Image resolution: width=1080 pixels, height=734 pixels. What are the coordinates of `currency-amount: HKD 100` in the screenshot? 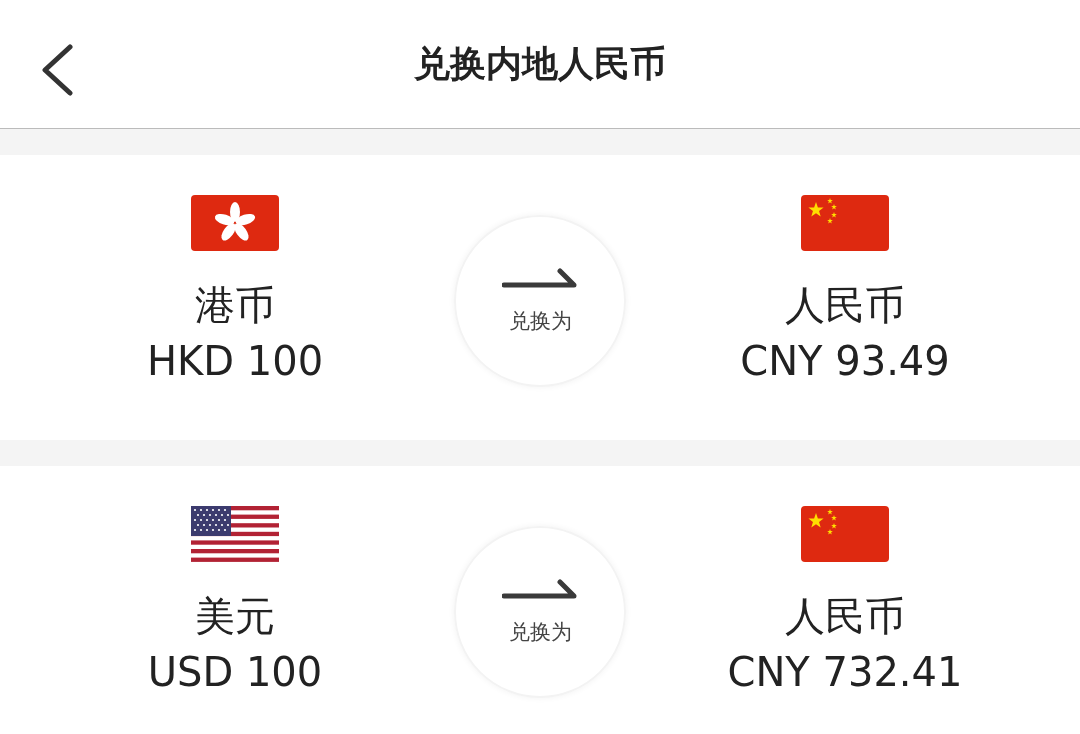 It's located at (235, 361).